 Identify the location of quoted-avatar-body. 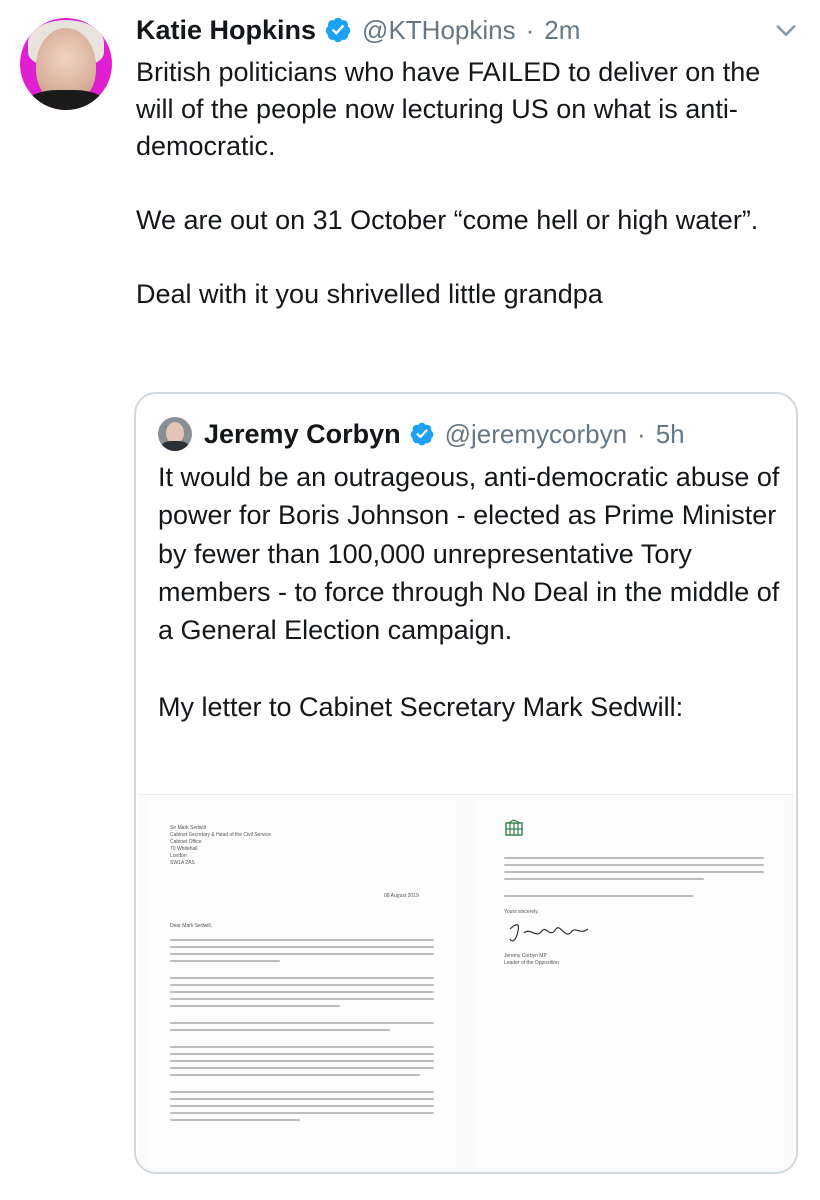
(175, 446).